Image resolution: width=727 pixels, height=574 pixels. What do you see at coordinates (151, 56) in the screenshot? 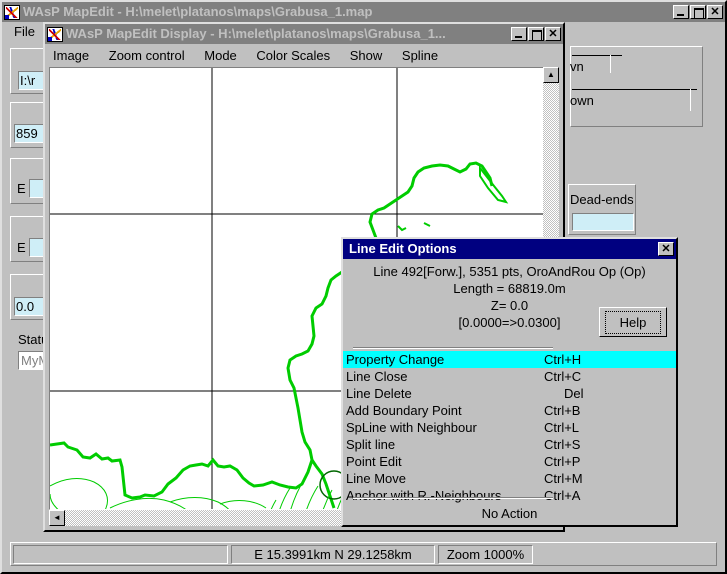
I see `menu-item-zoom-control: Zoom control` at bounding box center [151, 56].